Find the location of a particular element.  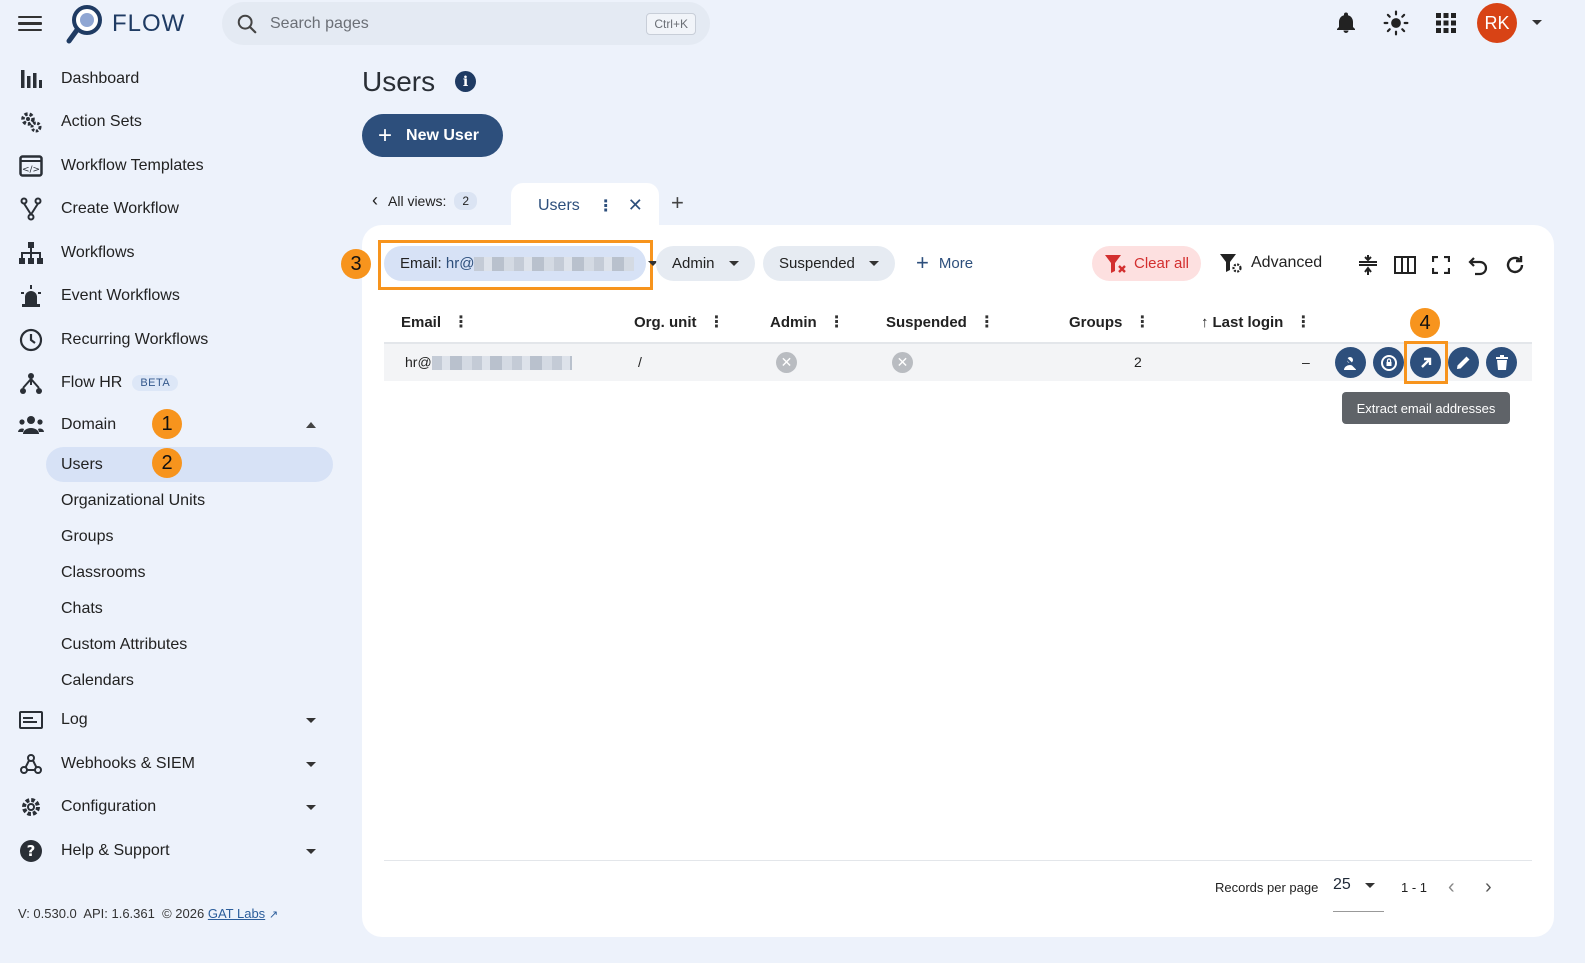

sidebar-item-chats: Chats is located at coordinates (82, 609).